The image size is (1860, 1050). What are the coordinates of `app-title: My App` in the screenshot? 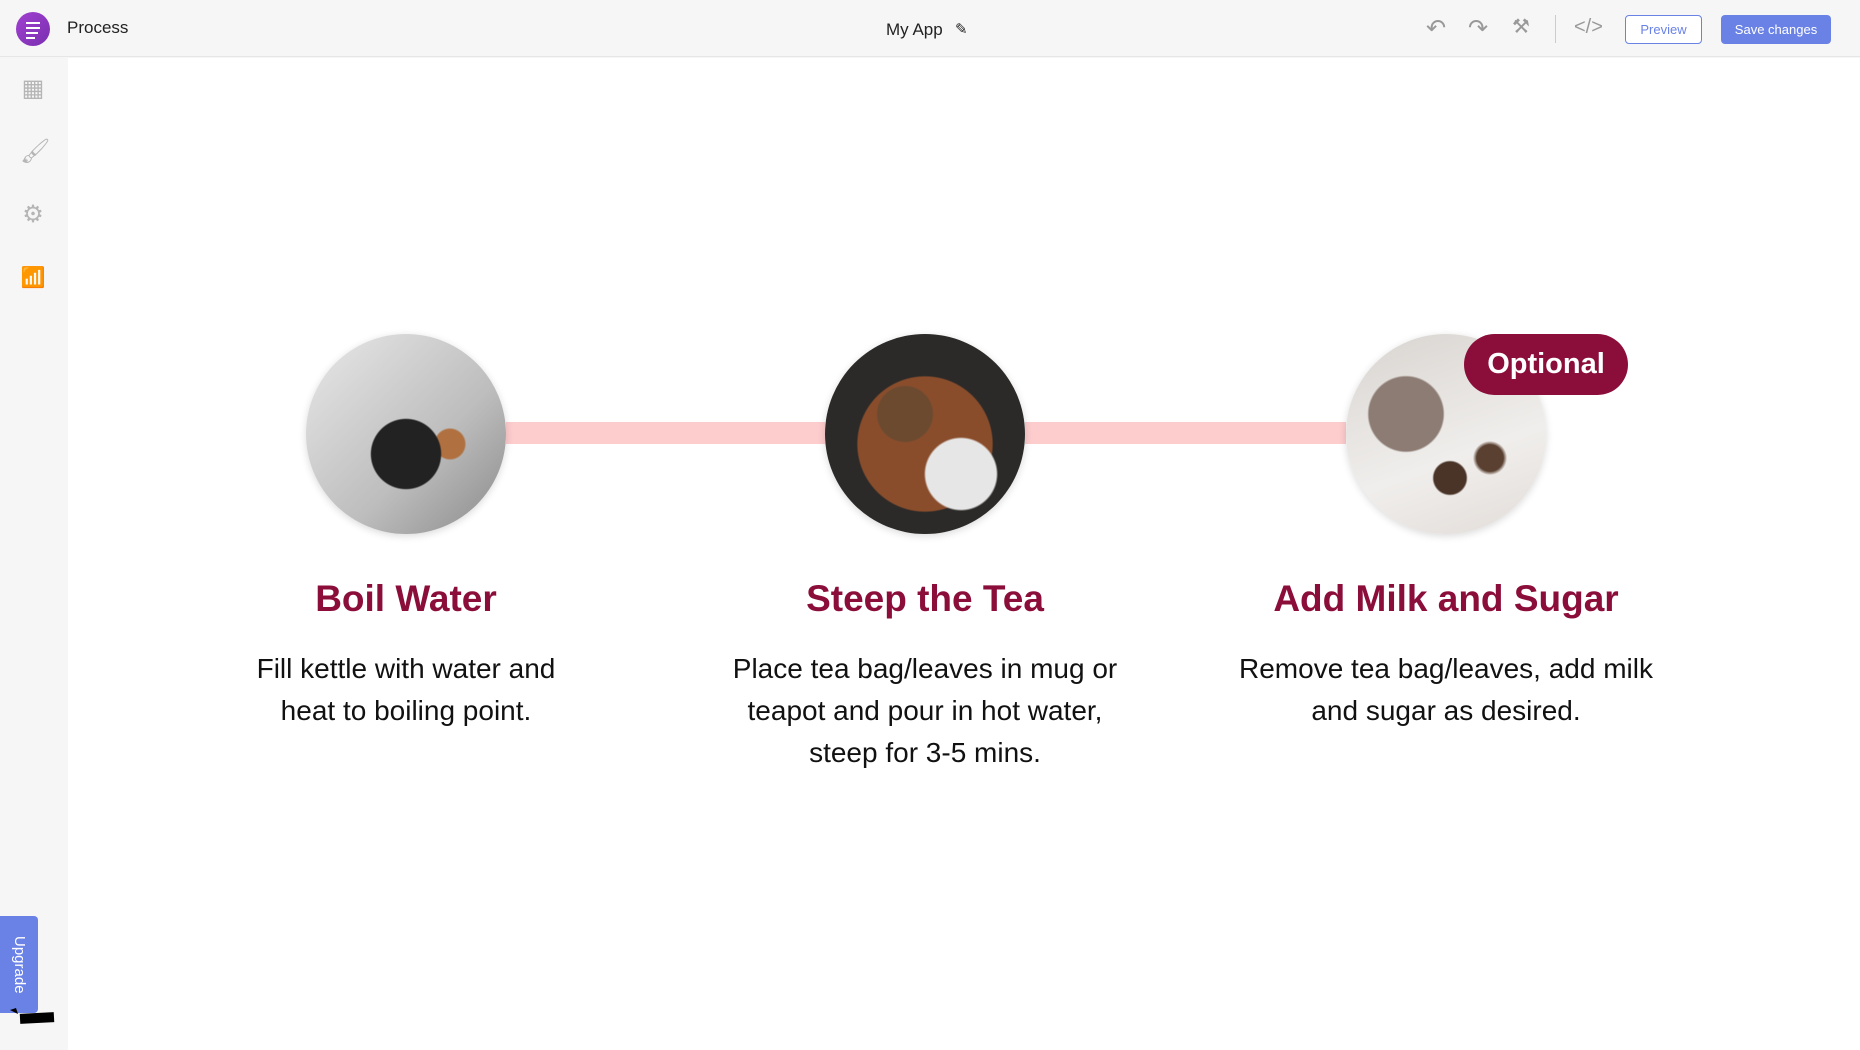 It's located at (914, 30).